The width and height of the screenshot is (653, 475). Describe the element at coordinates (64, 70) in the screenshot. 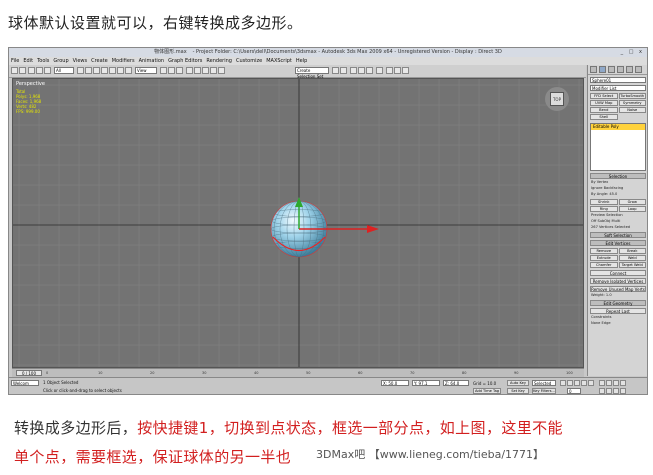

I see `selection-filter-dropdown: All` at that location.